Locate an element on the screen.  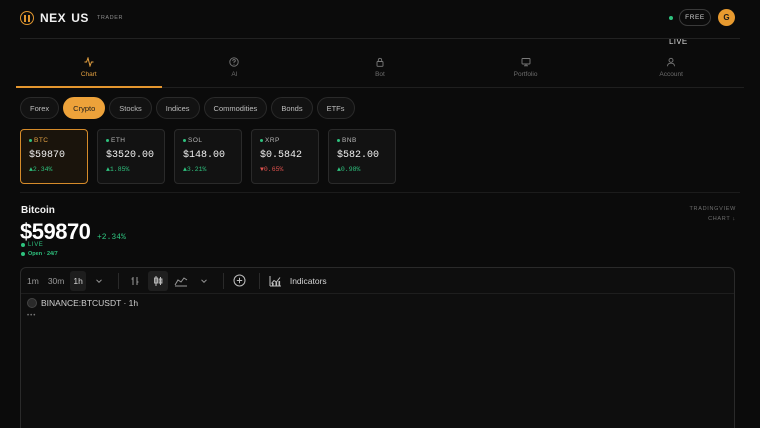
add-circle-icon is located at coordinates (240, 281).